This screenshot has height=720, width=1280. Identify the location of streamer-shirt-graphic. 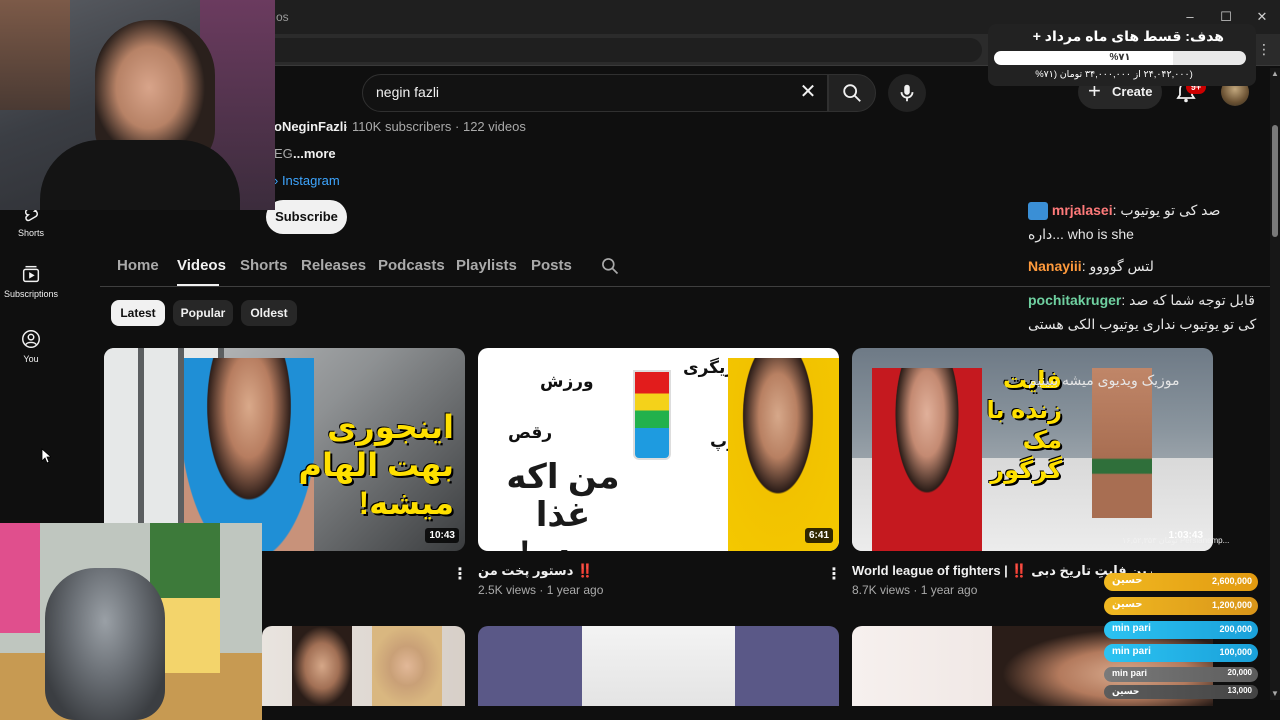
(140, 175).